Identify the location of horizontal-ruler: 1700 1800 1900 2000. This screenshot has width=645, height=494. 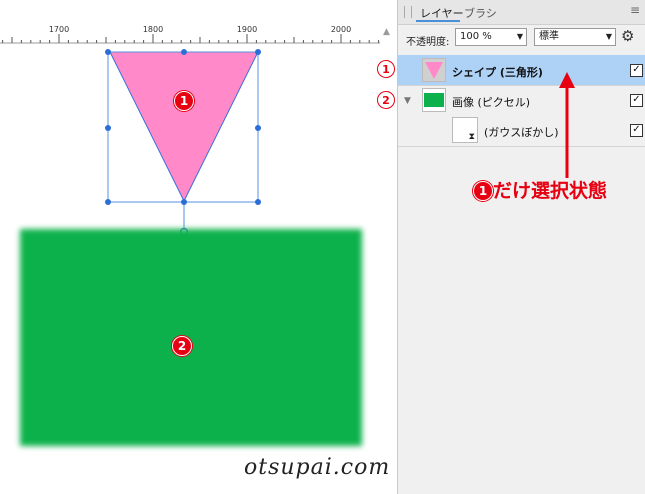
(190, 33).